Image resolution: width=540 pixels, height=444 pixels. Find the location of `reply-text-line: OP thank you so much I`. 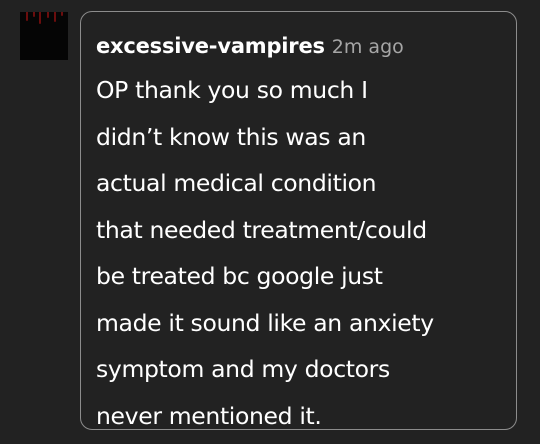

reply-text-line: OP thank you so much I is located at coordinates (232, 90).